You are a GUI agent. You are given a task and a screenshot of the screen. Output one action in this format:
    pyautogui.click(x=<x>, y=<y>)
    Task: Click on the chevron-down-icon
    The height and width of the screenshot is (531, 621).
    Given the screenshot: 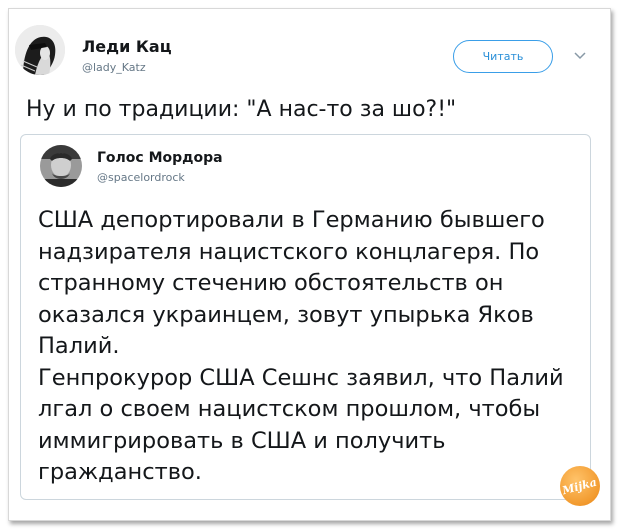 What is the action you would take?
    pyautogui.click(x=580, y=56)
    